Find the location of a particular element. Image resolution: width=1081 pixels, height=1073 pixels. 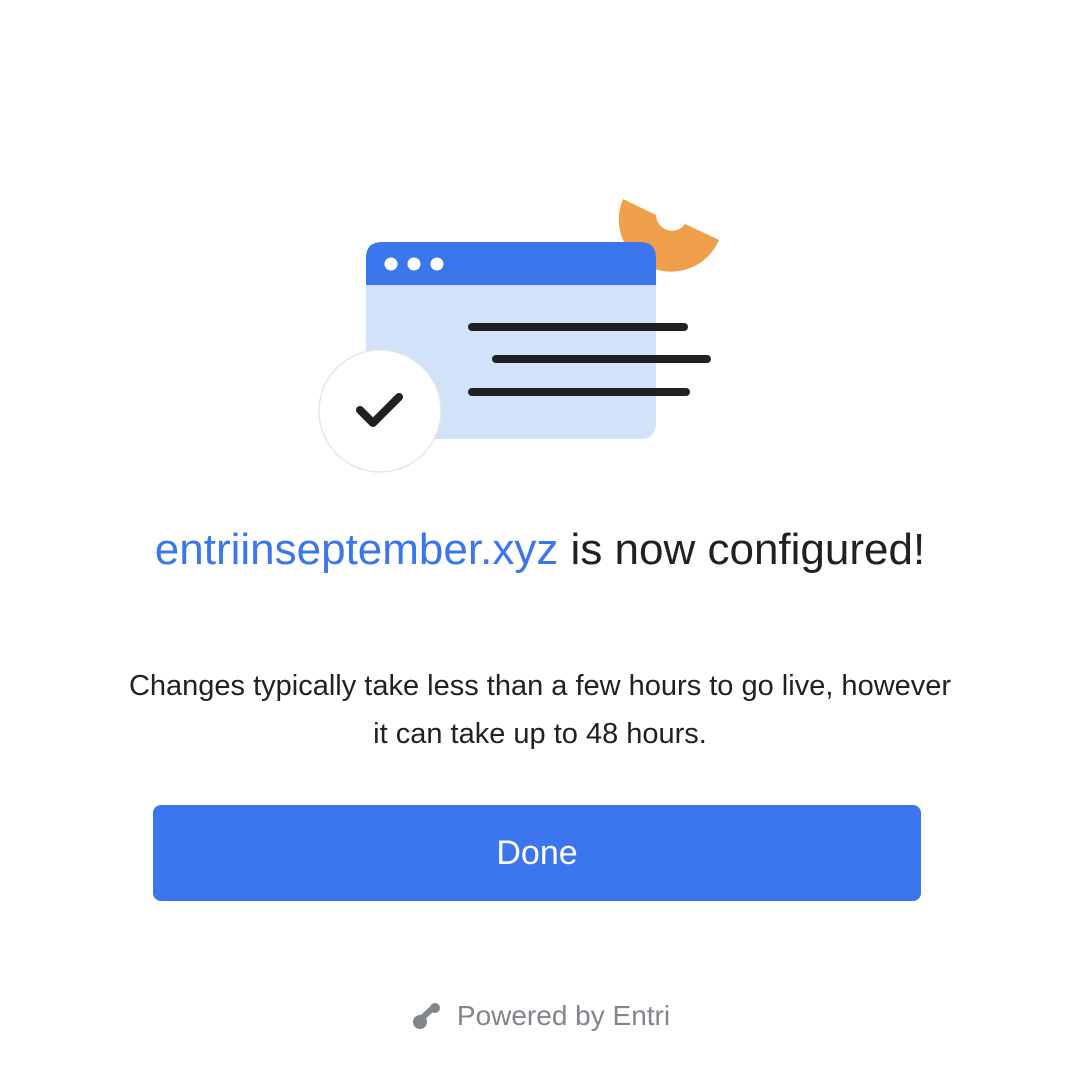

headline-suffix: is now configured! is located at coordinates (742, 549).